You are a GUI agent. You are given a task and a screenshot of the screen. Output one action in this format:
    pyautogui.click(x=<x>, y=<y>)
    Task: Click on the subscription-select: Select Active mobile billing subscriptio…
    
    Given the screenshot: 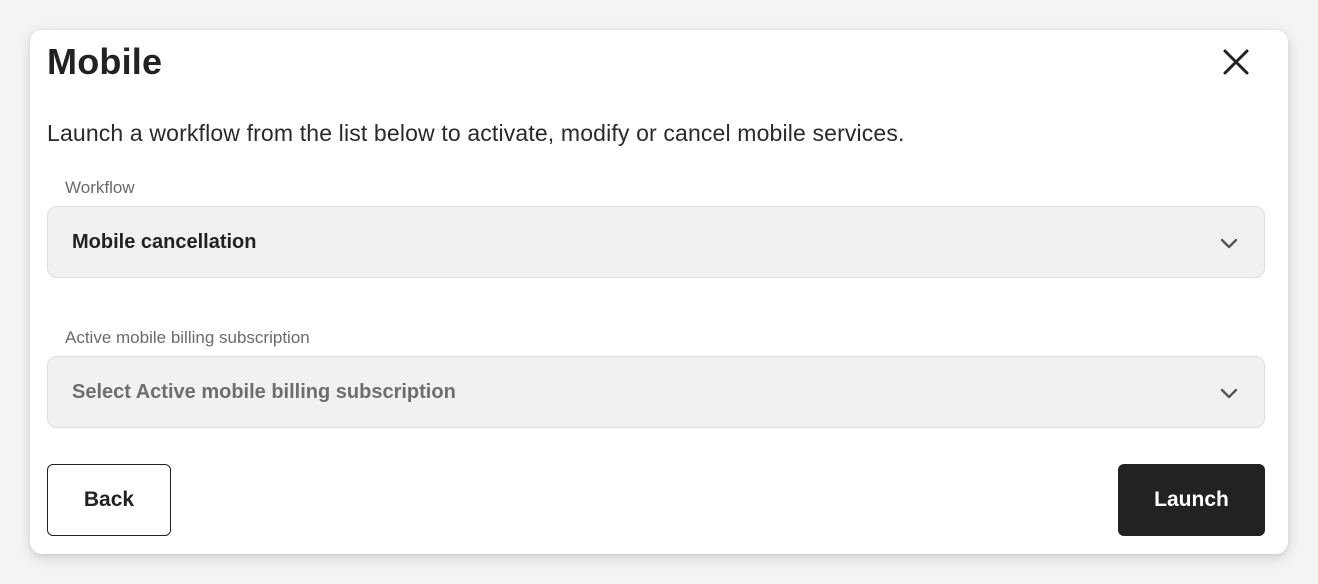 What is the action you would take?
    pyautogui.click(x=656, y=392)
    